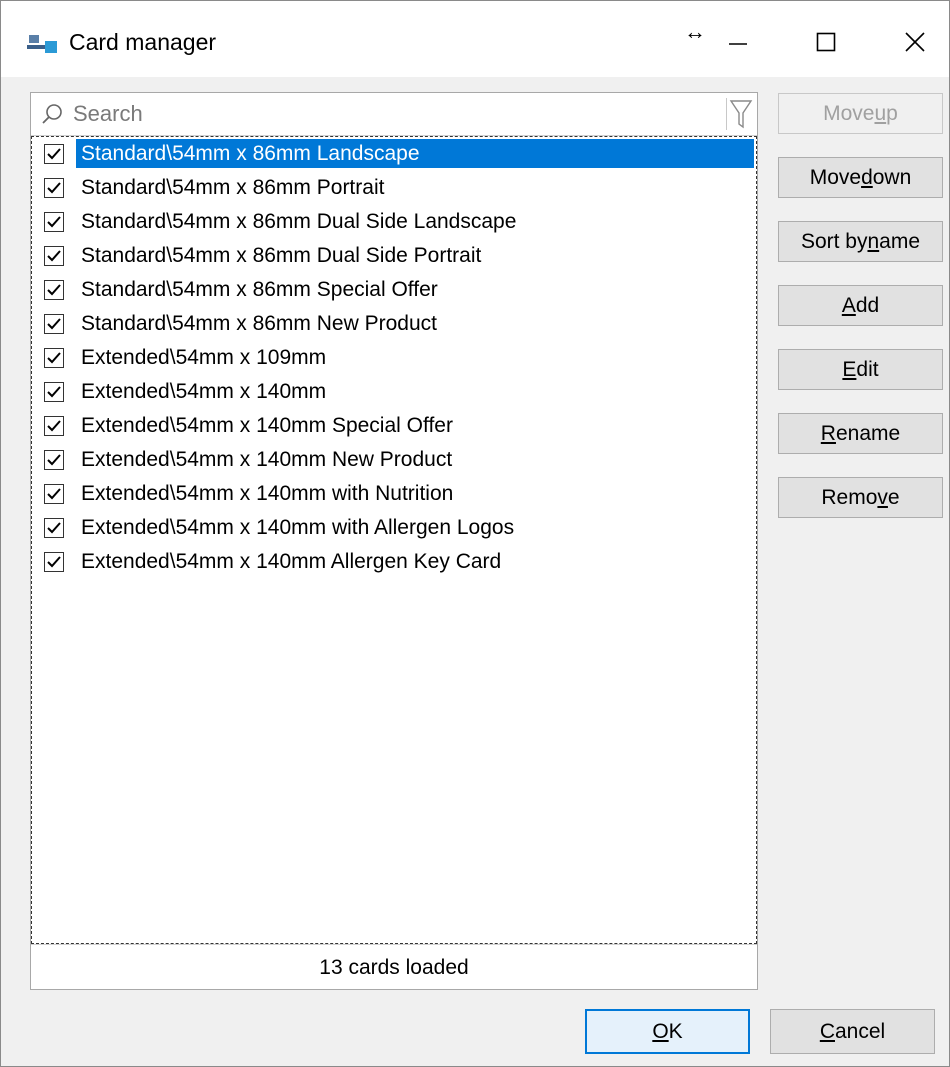 This screenshot has height=1067, width=950. Describe the element at coordinates (233, 187) in the screenshot. I see `list-item-label: Standard\54mm x 86mm Portrait` at that location.